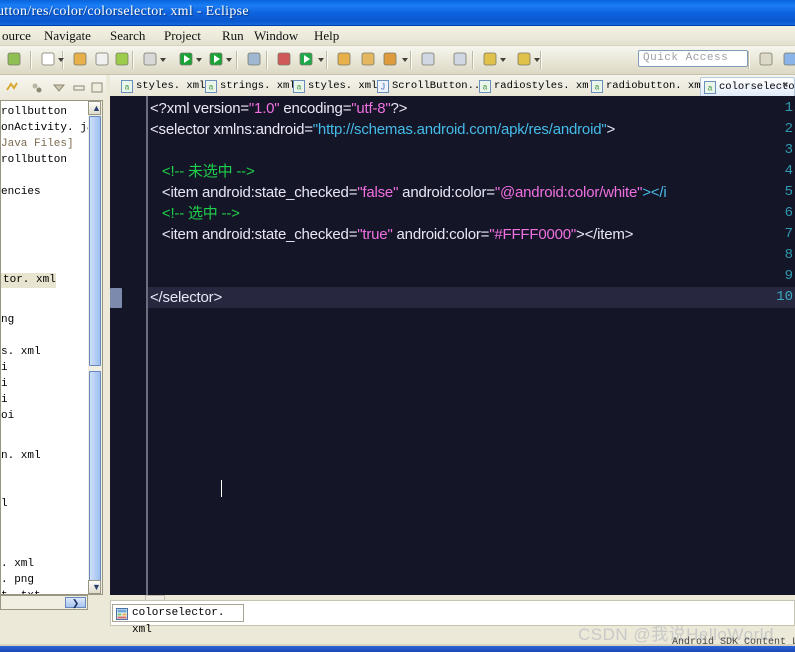 This screenshot has width=795, height=652. What do you see at coordinates (59, 87) in the screenshot?
I see `view-menu-icon` at bounding box center [59, 87].